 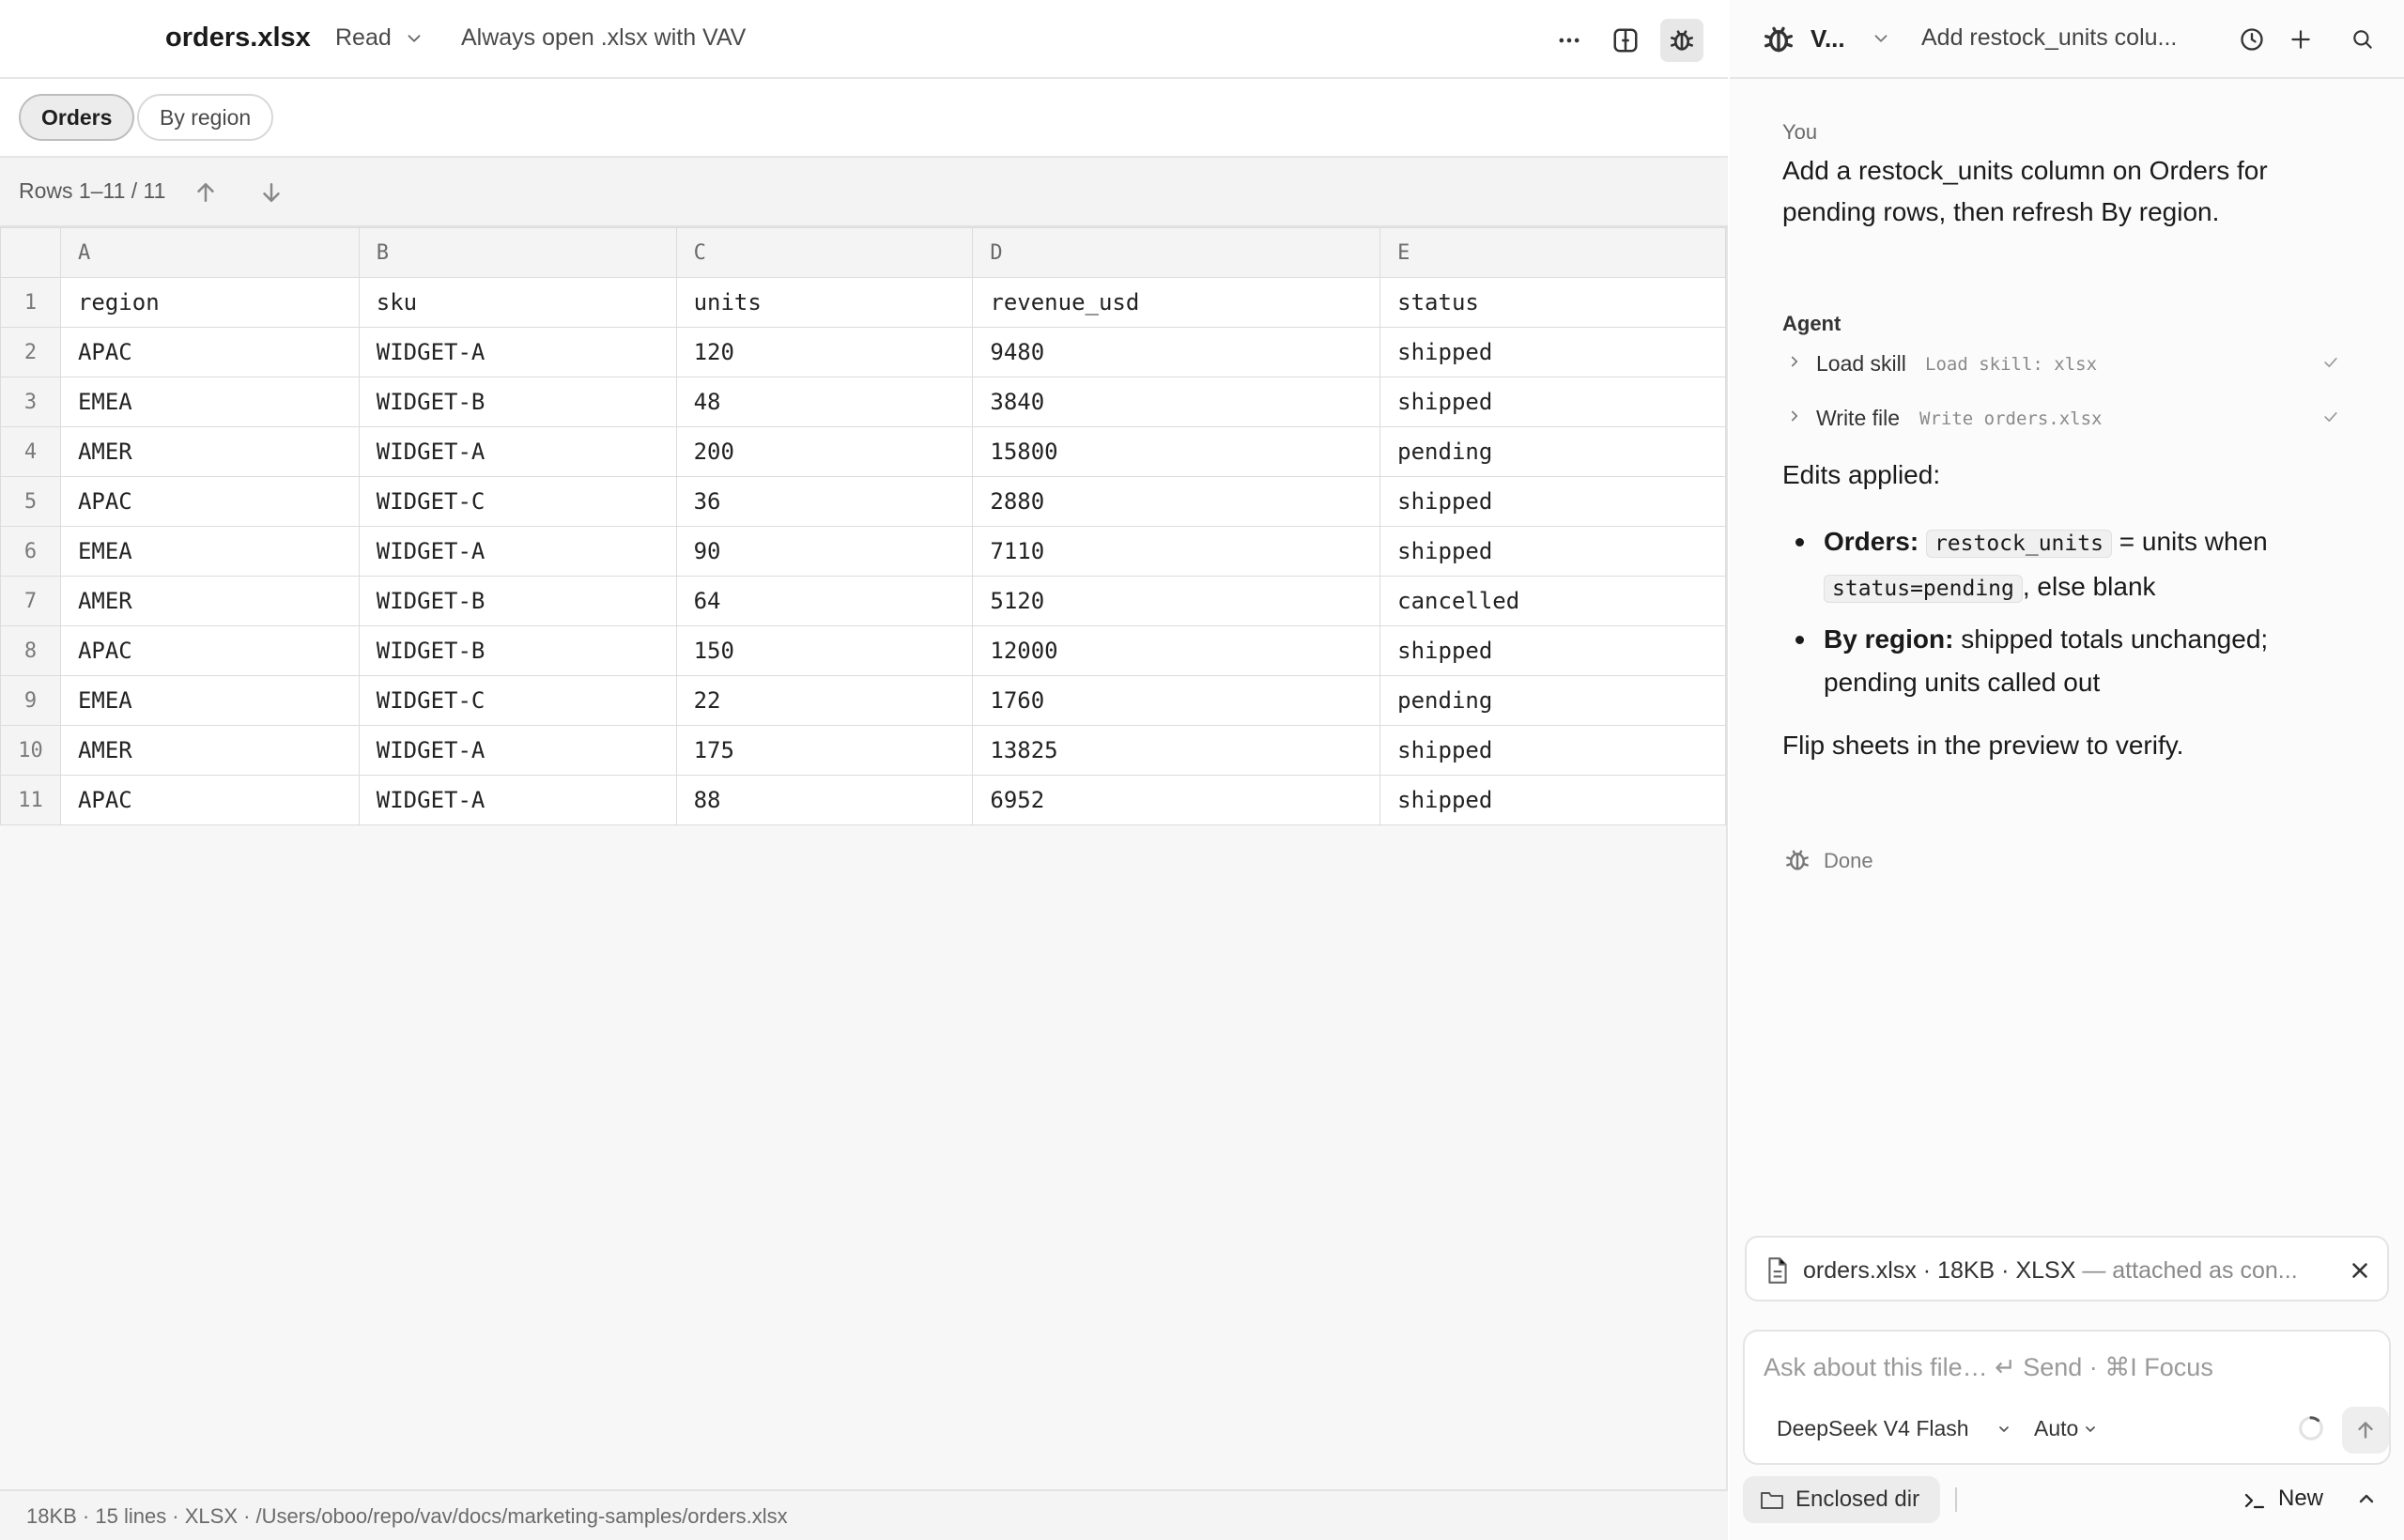 I want to click on bug-icon, so click(x=1778, y=39).